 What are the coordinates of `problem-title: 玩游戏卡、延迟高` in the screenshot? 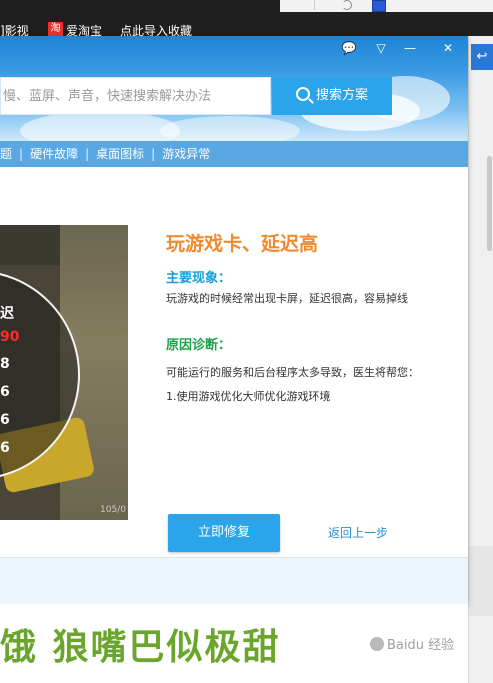 It's located at (242, 244).